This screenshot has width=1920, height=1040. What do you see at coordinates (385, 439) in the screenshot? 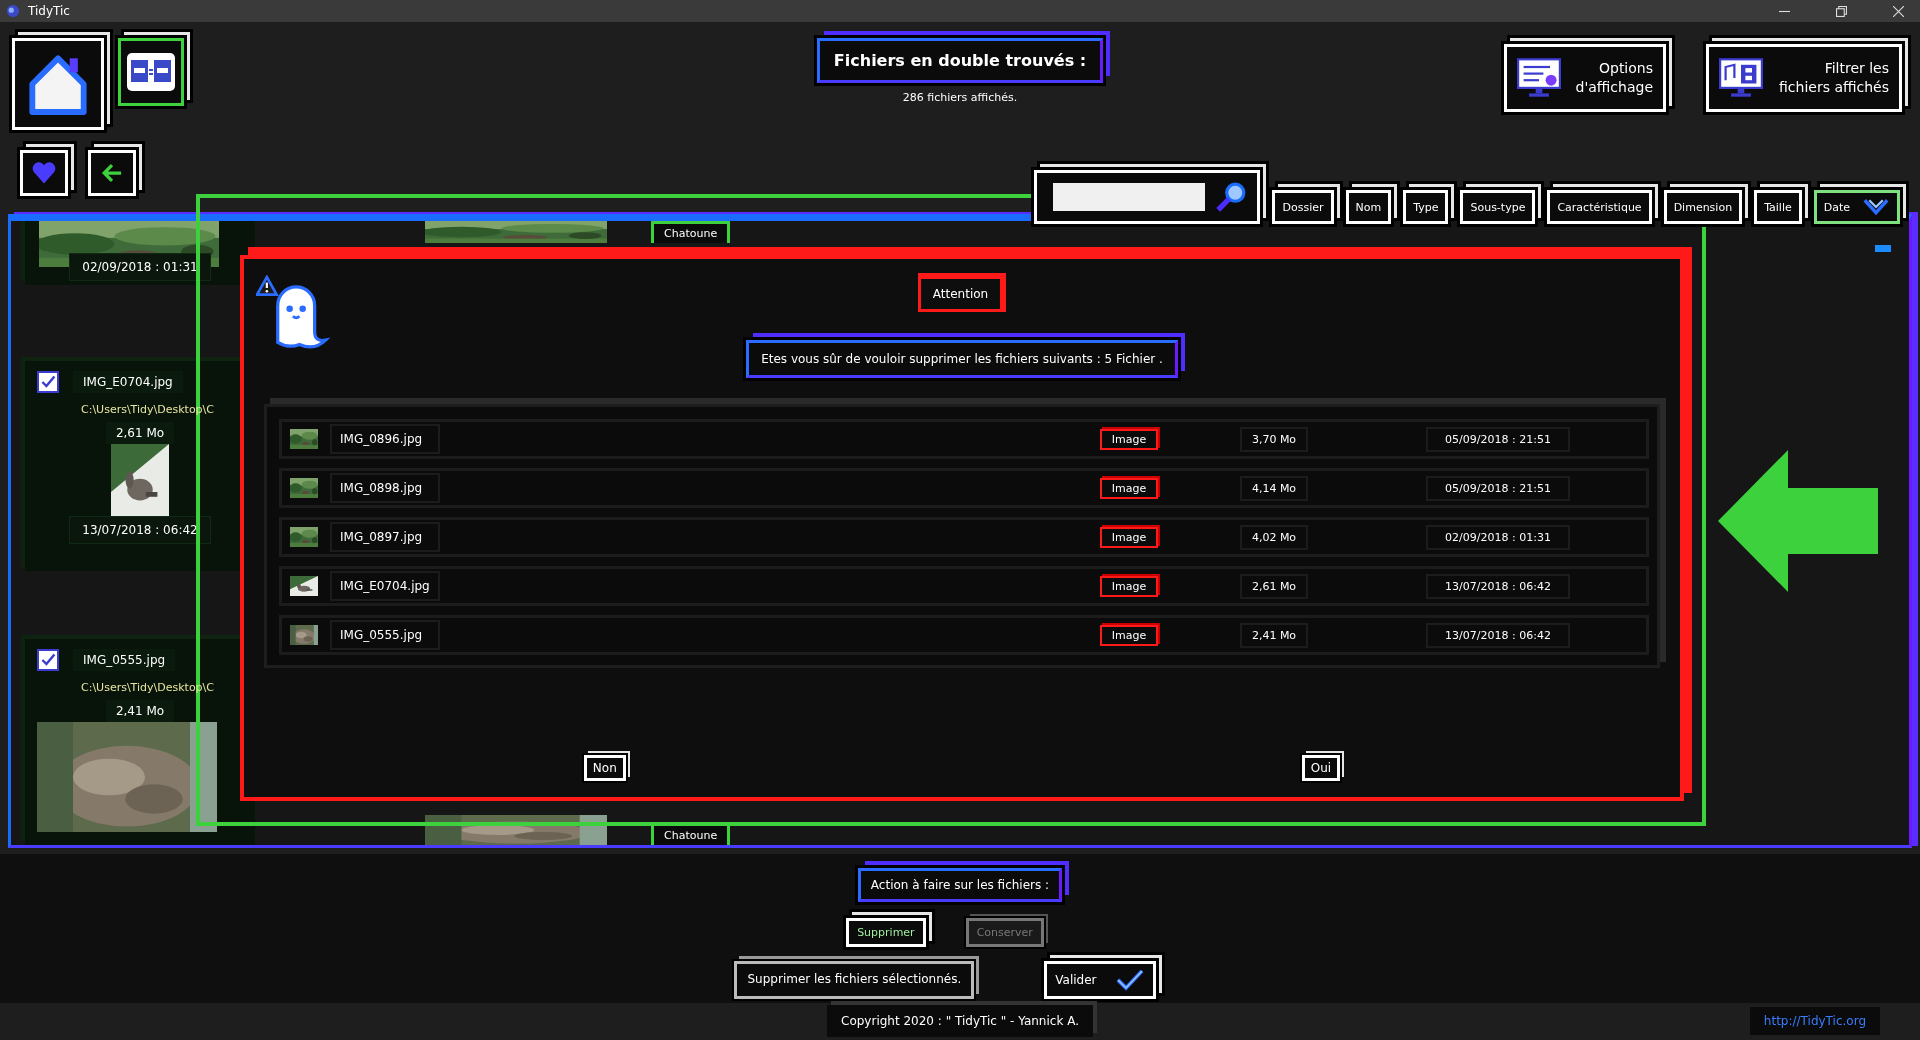
I see `file-name: IMG_0896.jpg` at bounding box center [385, 439].